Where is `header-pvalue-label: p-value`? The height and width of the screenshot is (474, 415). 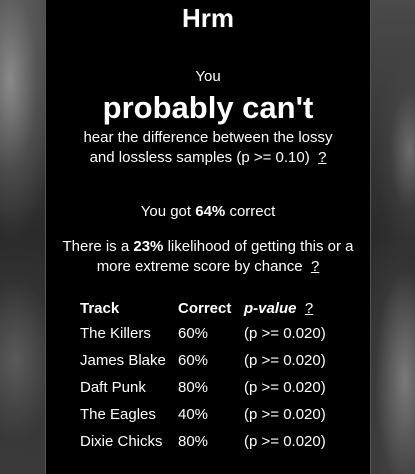
header-pvalue-label: p-value is located at coordinates (270, 308).